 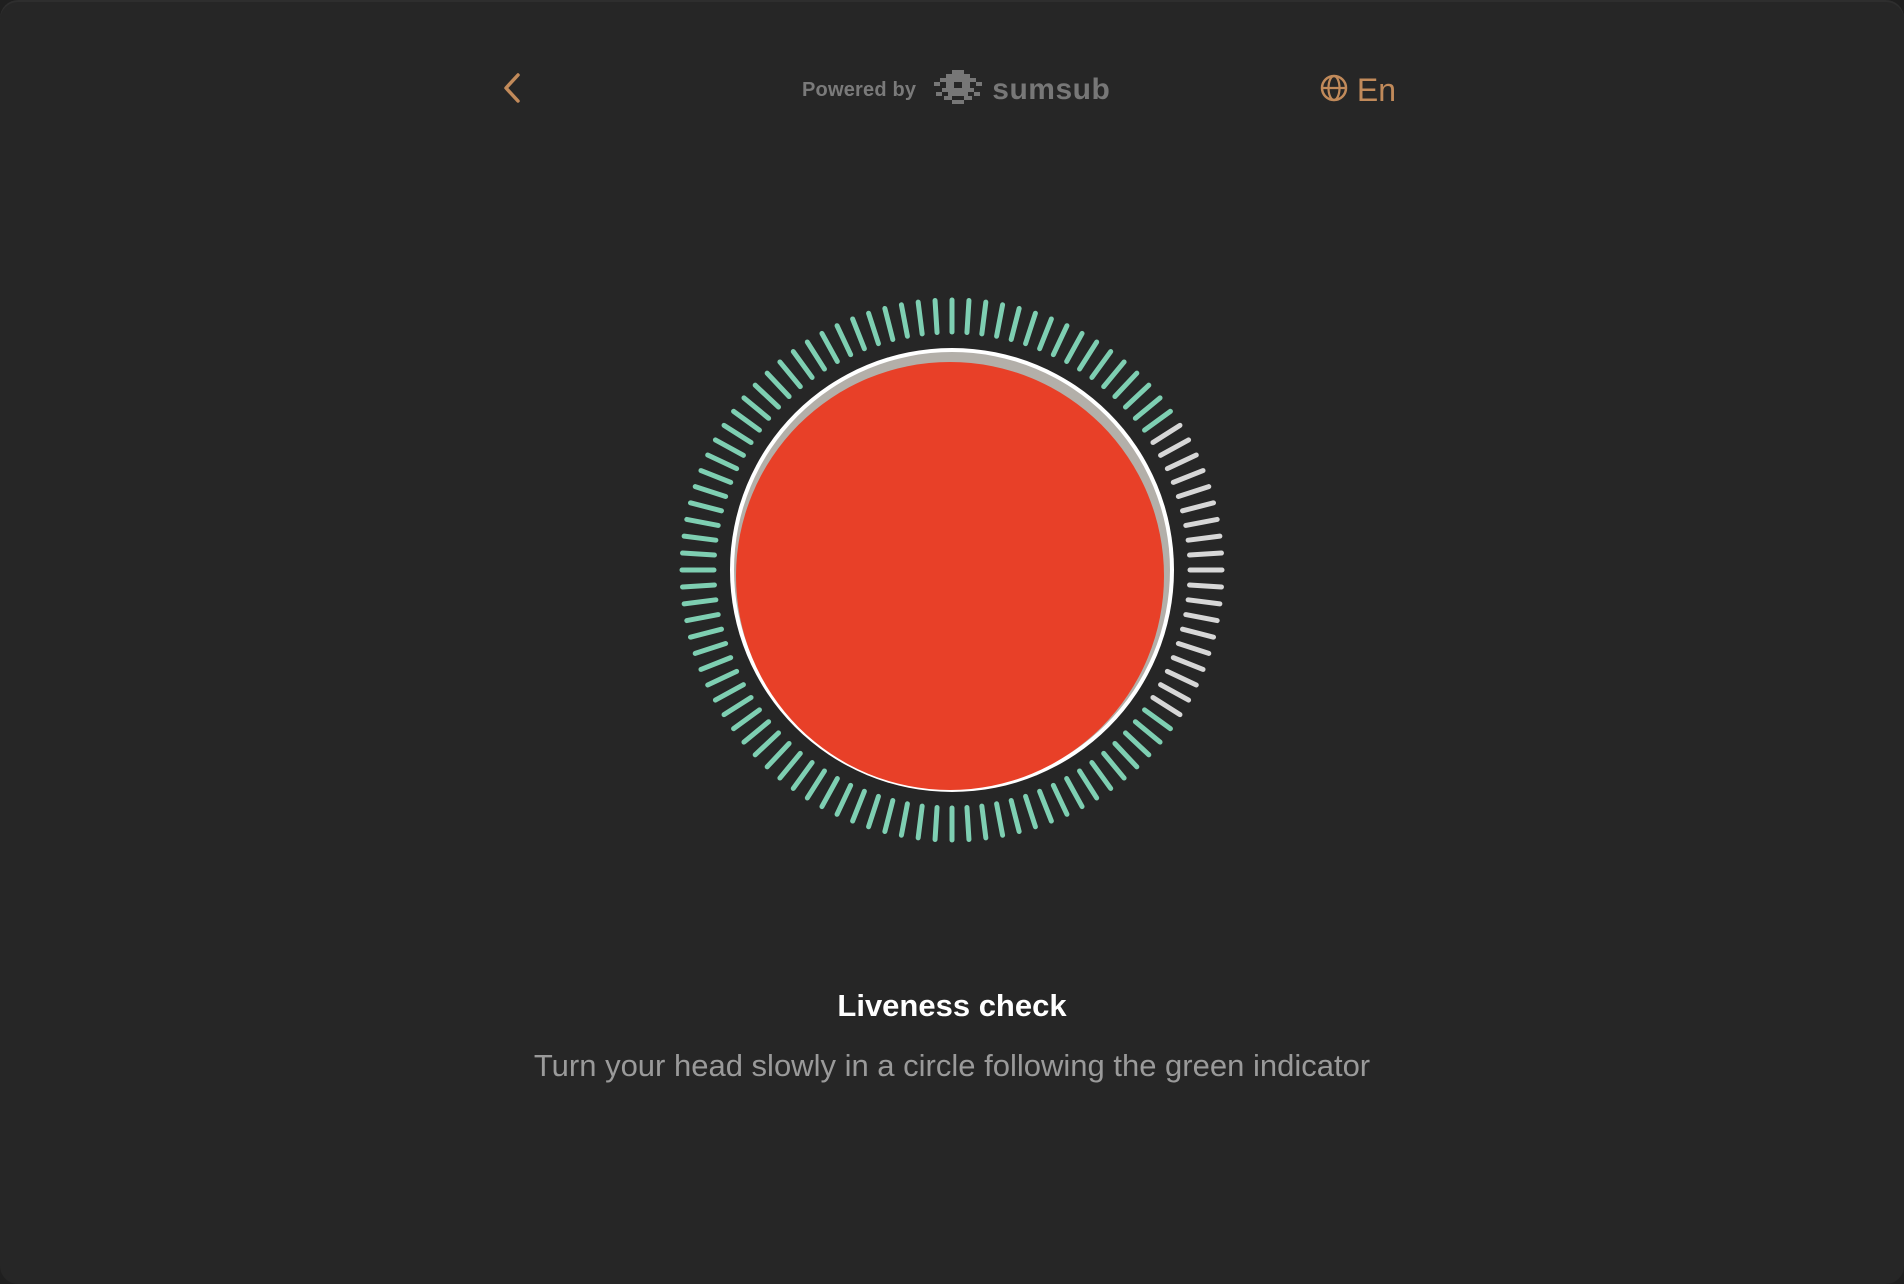 I want to click on header: Powered by sumsub En, so click(x=950, y=90).